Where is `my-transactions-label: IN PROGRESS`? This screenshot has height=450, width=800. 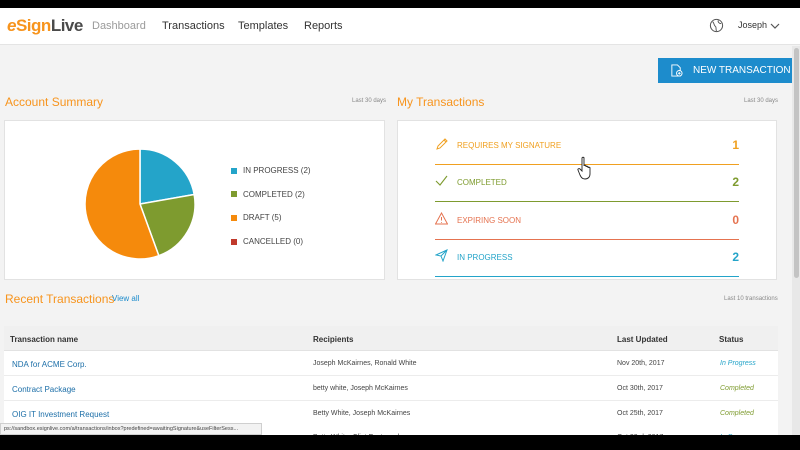
my-transactions-label: IN PROGRESS is located at coordinates (485, 257).